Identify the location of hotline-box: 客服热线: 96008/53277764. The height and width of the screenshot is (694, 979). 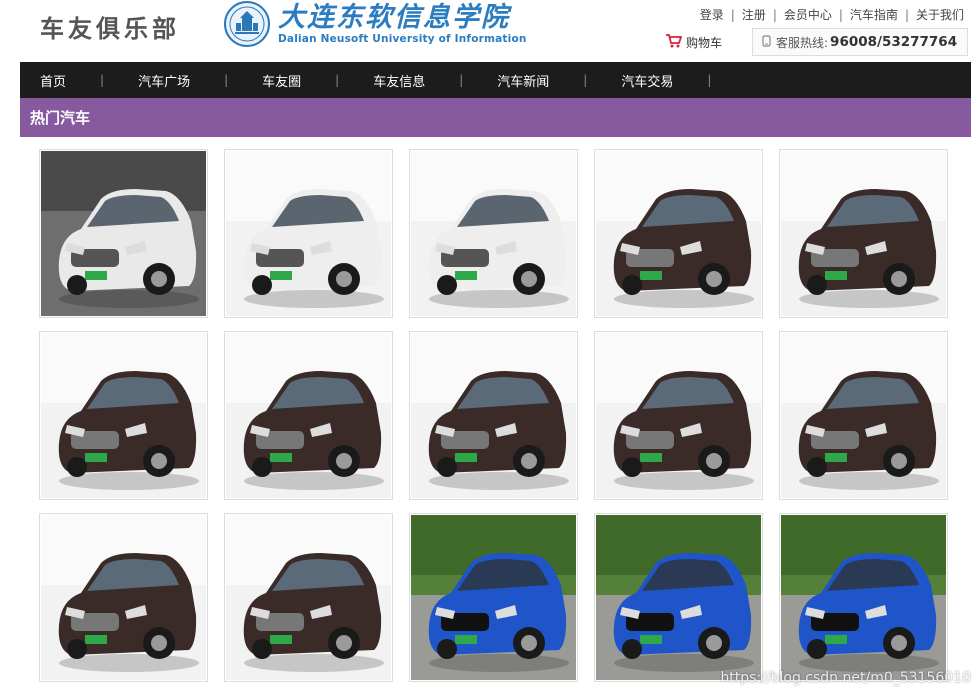
(860, 42).